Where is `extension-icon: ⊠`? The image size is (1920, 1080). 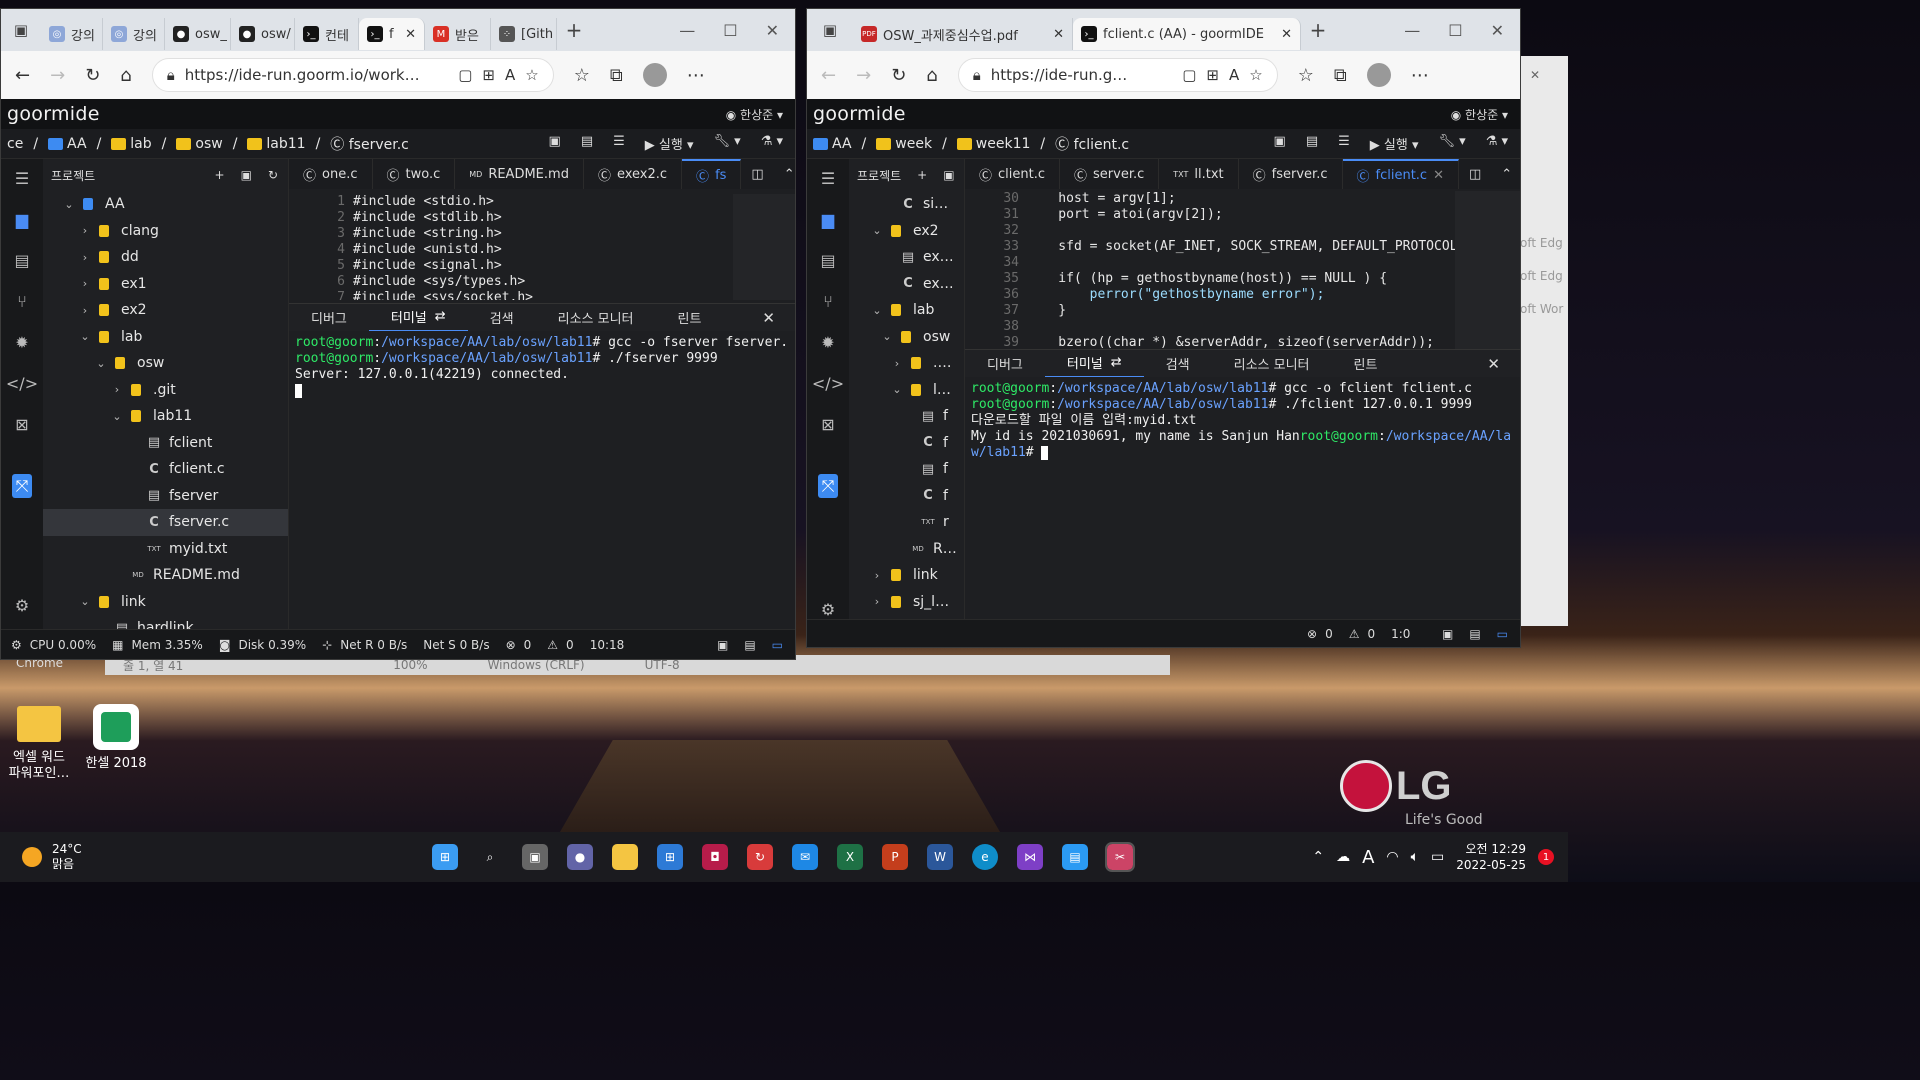 extension-icon: ⊠ is located at coordinates (827, 424).